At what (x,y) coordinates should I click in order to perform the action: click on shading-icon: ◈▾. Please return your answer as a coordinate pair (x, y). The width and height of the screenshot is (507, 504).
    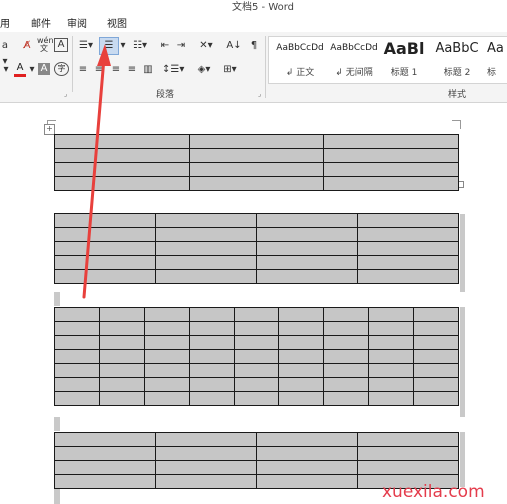
    Looking at the image, I should click on (204, 70).